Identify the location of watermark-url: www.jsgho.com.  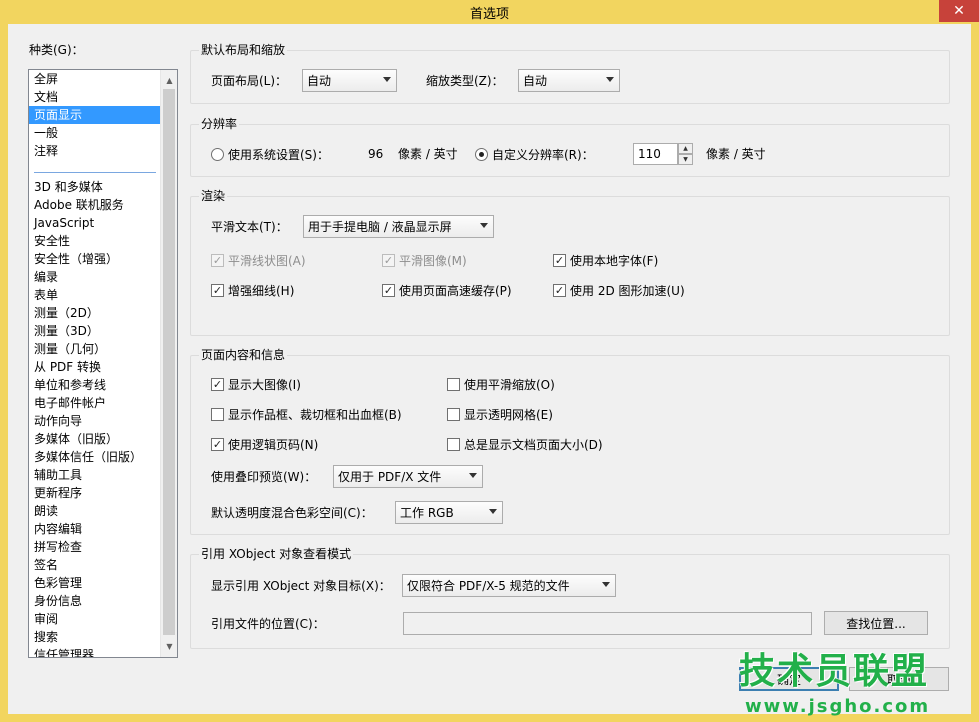
(838, 706).